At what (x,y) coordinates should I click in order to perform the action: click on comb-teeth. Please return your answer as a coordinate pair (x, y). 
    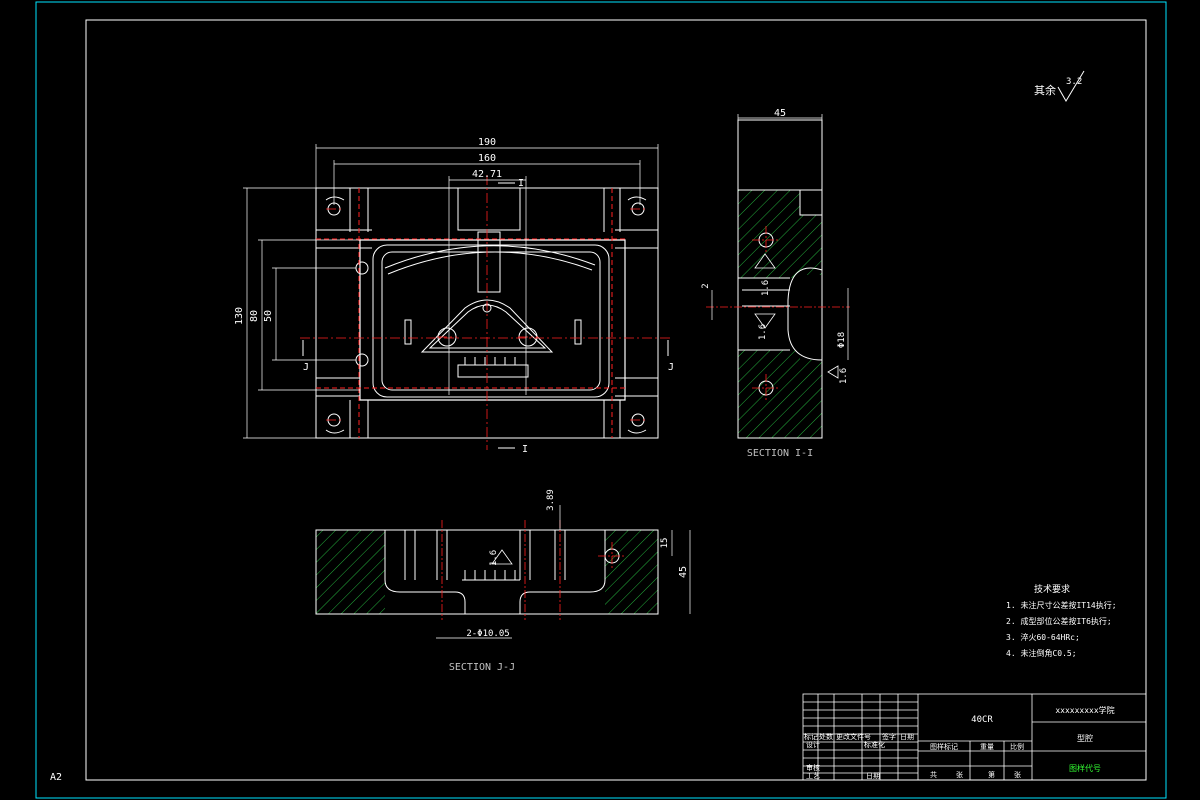
    Looking at the image, I should click on (490, 361).